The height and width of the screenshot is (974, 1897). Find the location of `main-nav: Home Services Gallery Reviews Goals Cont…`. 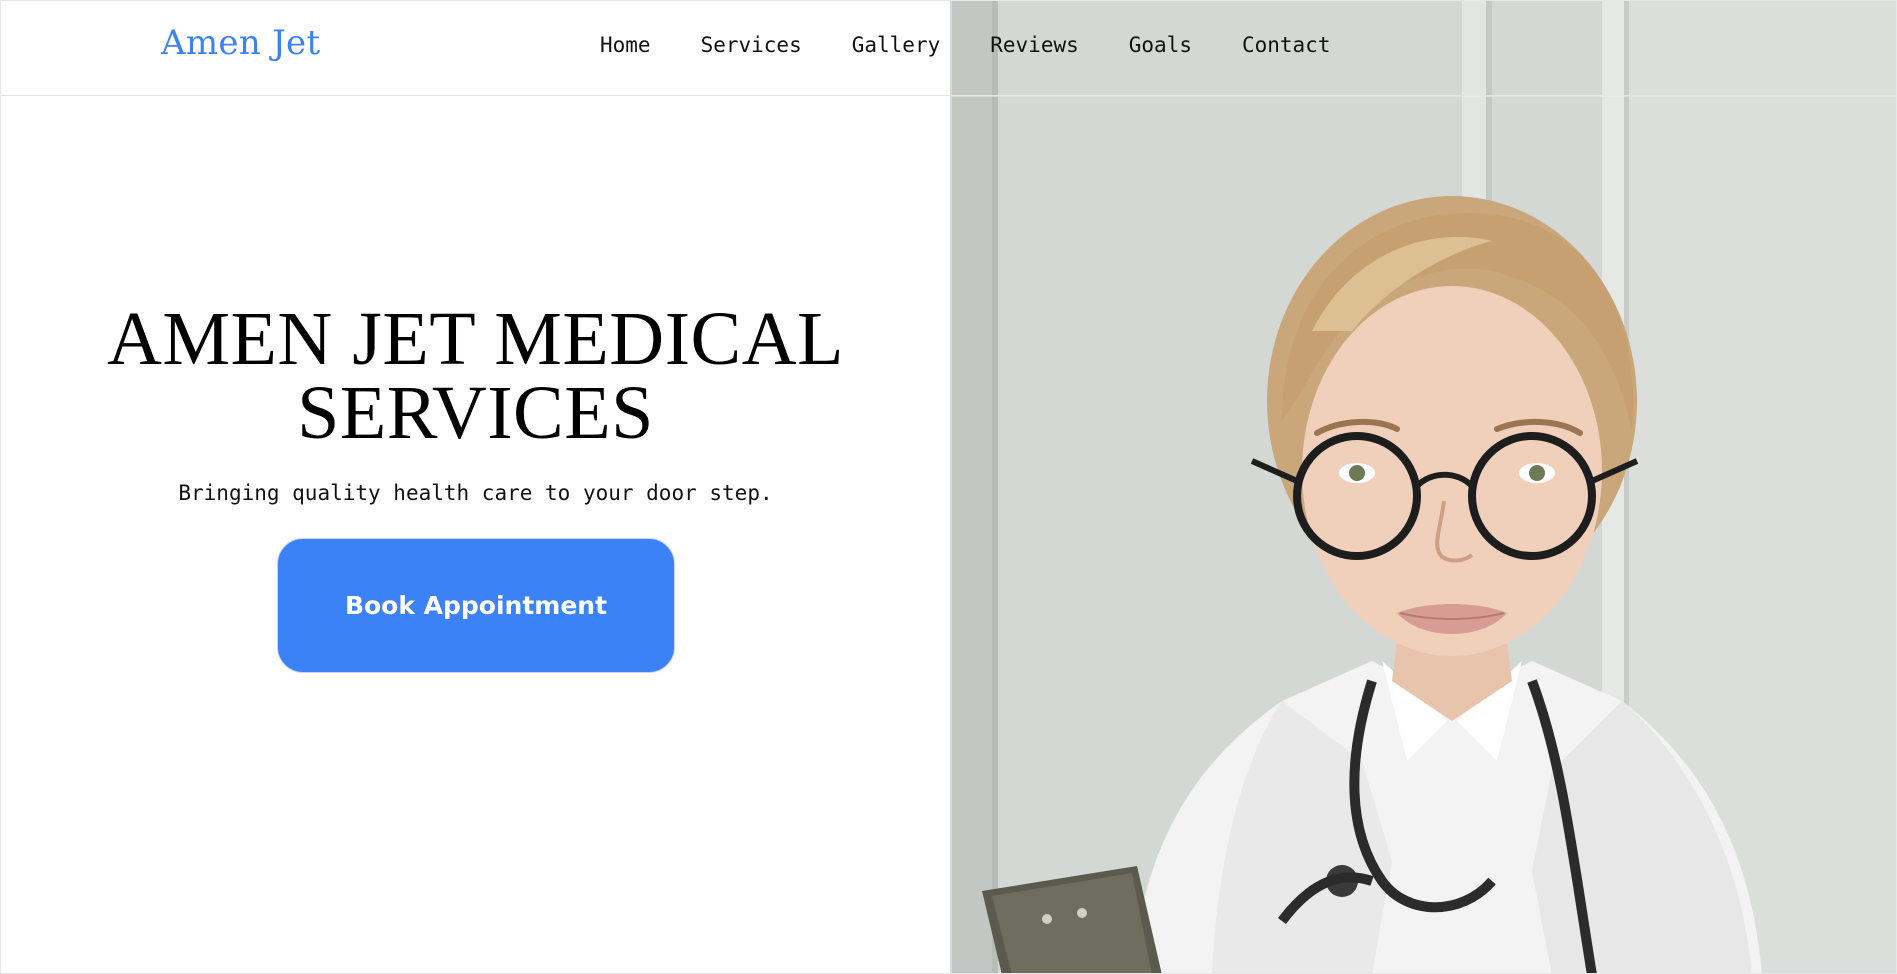

main-nav: Home Services Gallery Reviews Goals Cont… is located at coordinates (990, 45).